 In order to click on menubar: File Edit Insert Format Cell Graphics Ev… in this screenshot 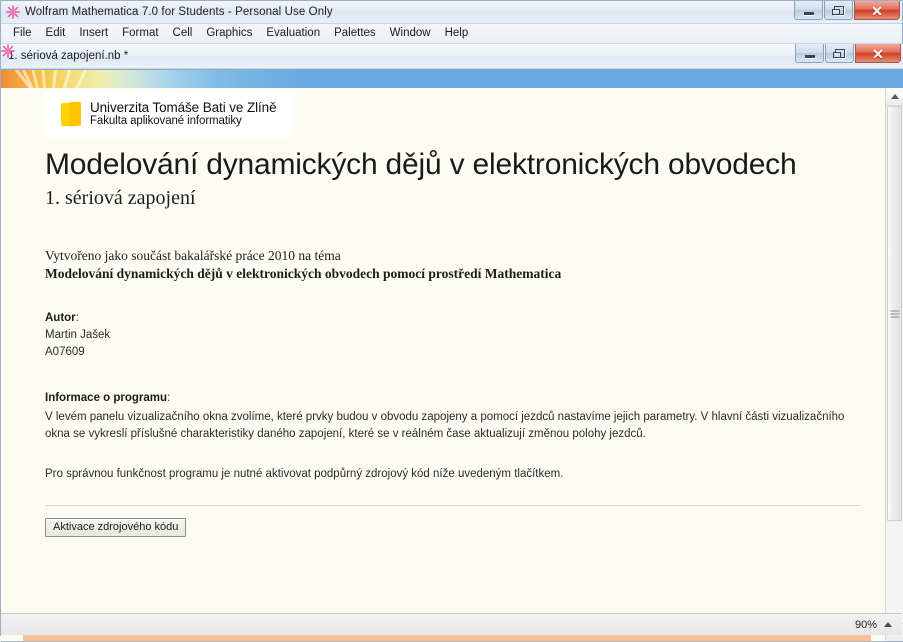, I will do `click(451, 34)`.